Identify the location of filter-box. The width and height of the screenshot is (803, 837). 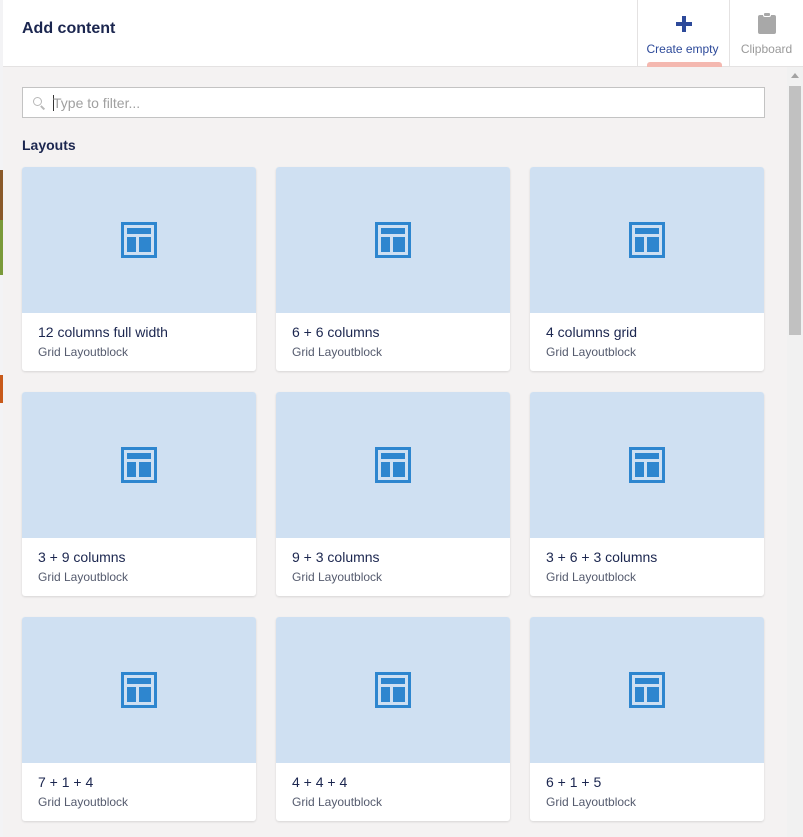
(393, 102).